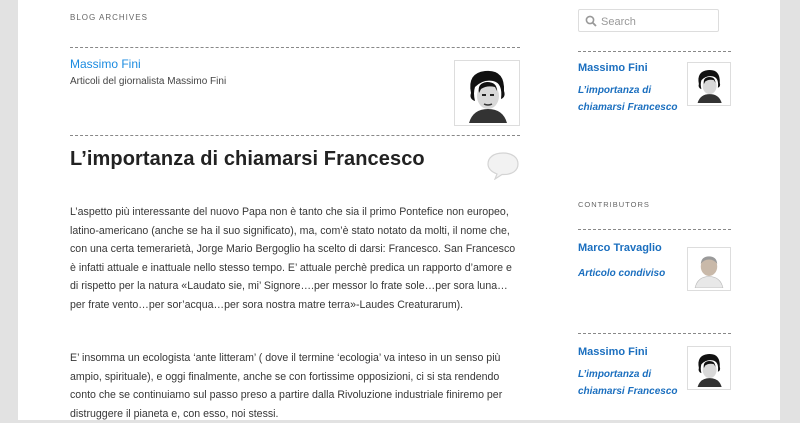 This screenshot has height=423, width=800. Describe the element at coordinates (109, 17) in the screenshot. I see `archive-label: BLOG ARCHIVES` at that location.